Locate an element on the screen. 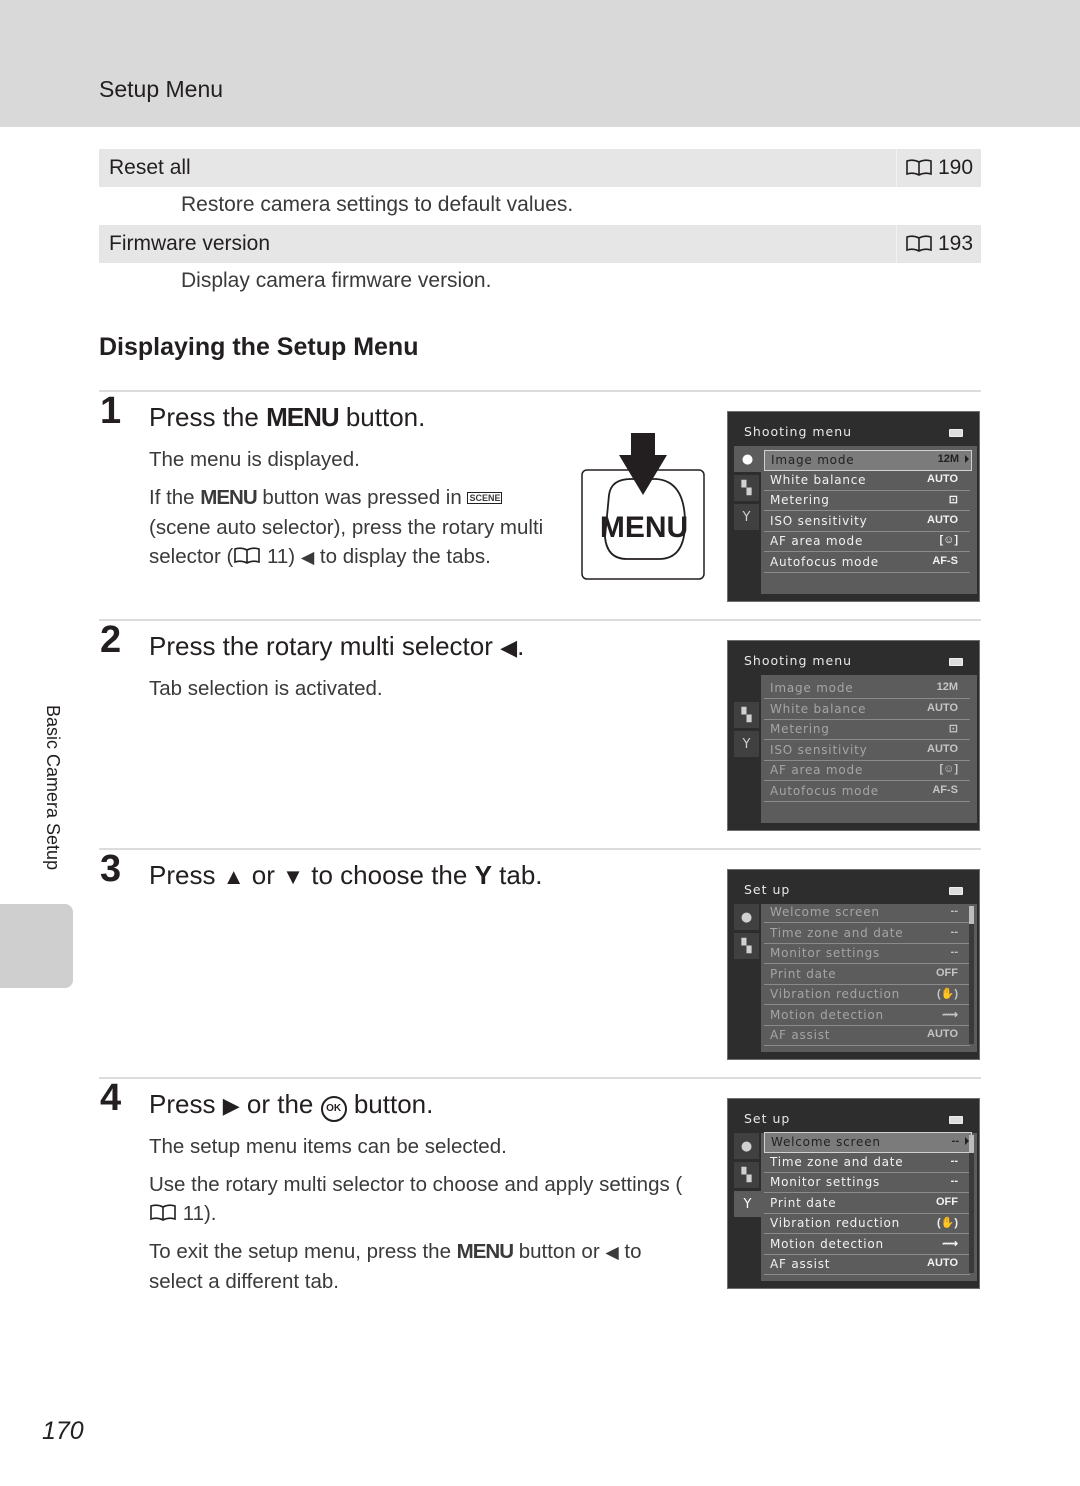  submenu-arrow-icon is located at coordinates (967, 459).